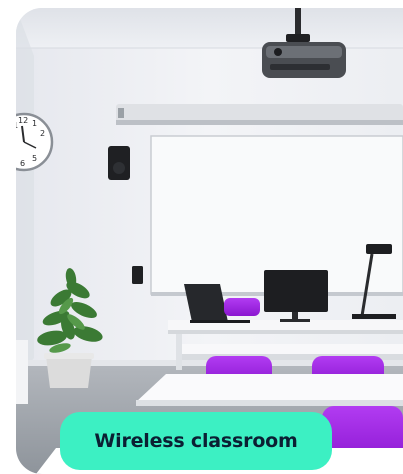  What do you see at coordinates (119, 163) in the screenshot?
I see `wall-speaker` at bounding box center [119, 163].